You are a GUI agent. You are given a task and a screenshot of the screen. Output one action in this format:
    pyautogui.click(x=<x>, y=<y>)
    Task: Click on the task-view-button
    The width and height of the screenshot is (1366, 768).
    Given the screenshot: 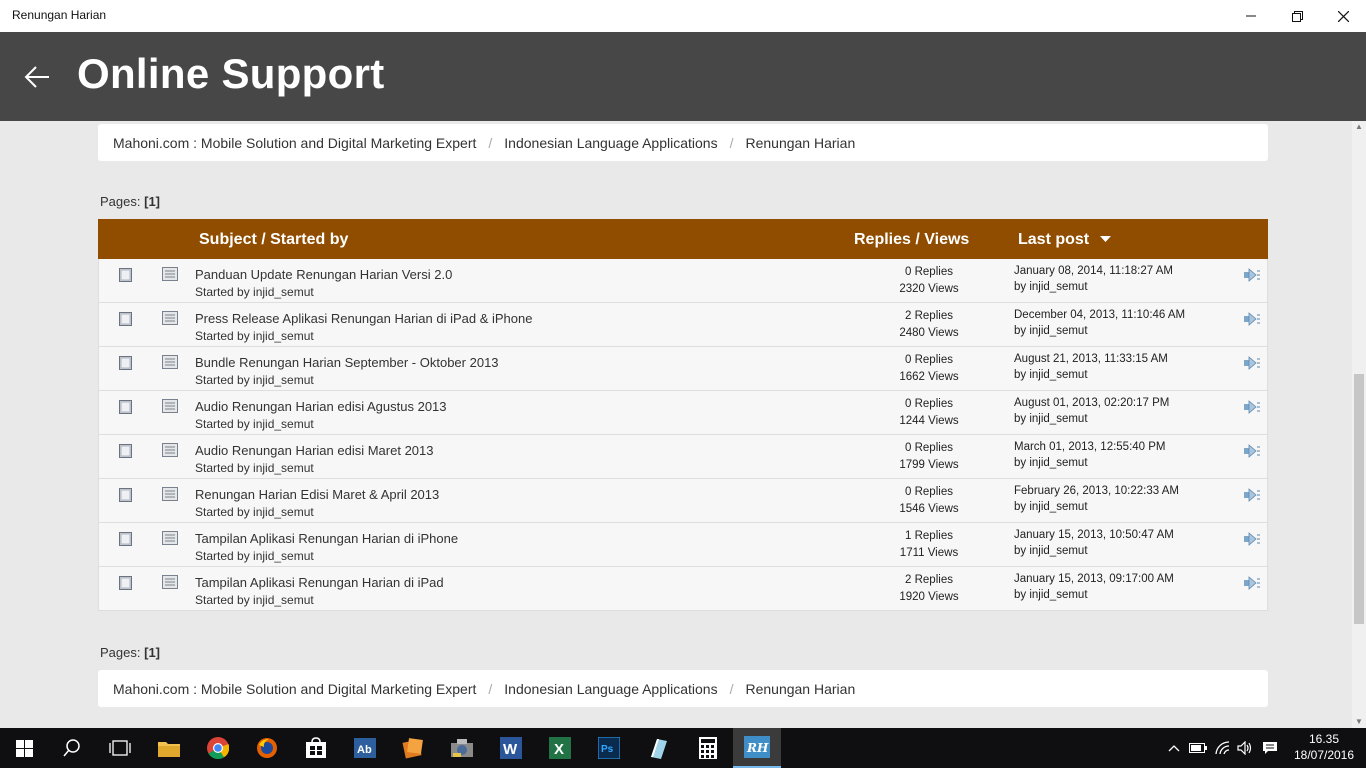 What is the action you would take?
    pyautogui.click(x=120, y=748)
    